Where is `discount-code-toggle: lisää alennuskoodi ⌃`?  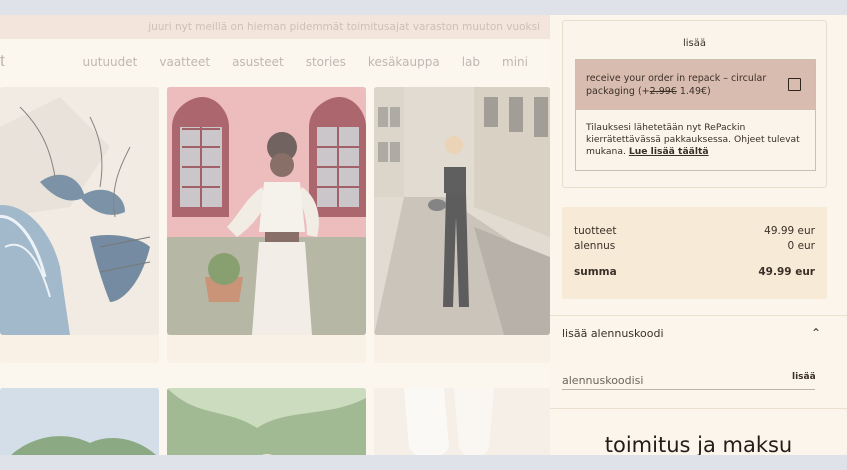
discount-code-toggle: lisää alennuskoodi ⌃ is located at coordinates (694, 333).